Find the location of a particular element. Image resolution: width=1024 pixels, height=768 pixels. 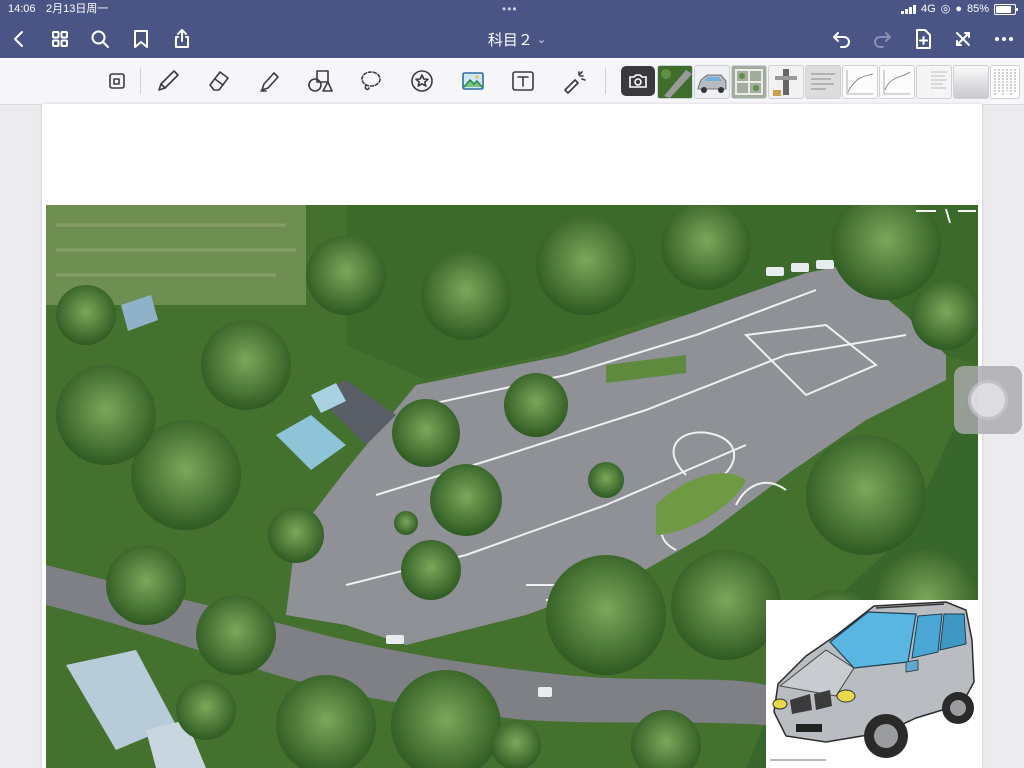

redo-button is located at coordinates (882, 39).